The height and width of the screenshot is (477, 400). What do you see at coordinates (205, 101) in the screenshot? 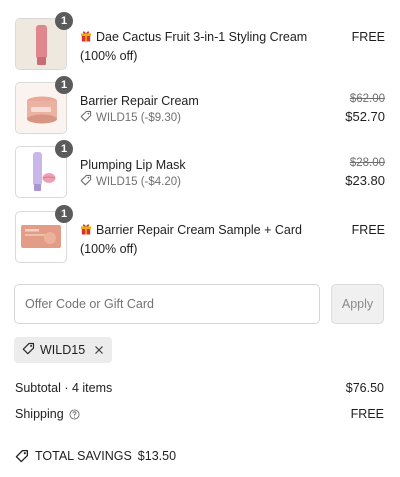
I see `product-name: Barrier Repair Cream` at bounding box center [205, 101].